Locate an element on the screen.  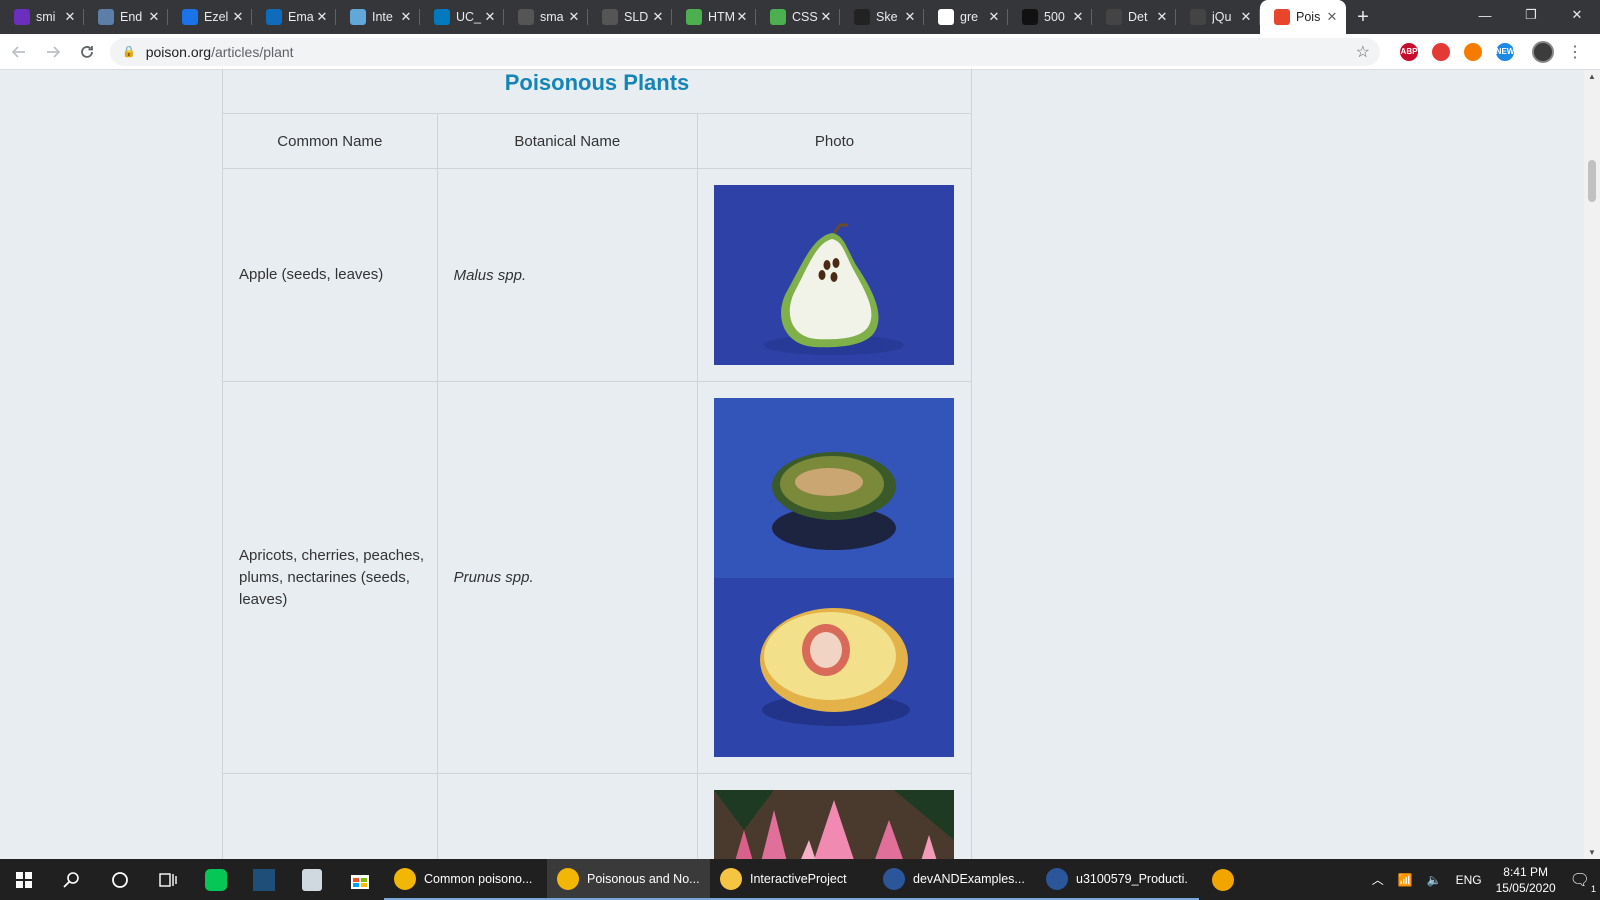
forward-button is located at coordinates (53, 52).